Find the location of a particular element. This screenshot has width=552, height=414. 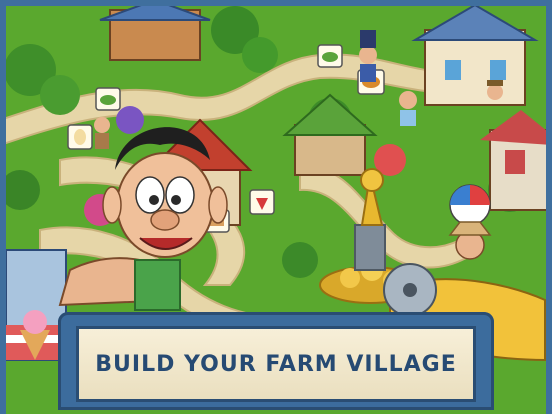

egg-icon is located at coordinates (80, 137).